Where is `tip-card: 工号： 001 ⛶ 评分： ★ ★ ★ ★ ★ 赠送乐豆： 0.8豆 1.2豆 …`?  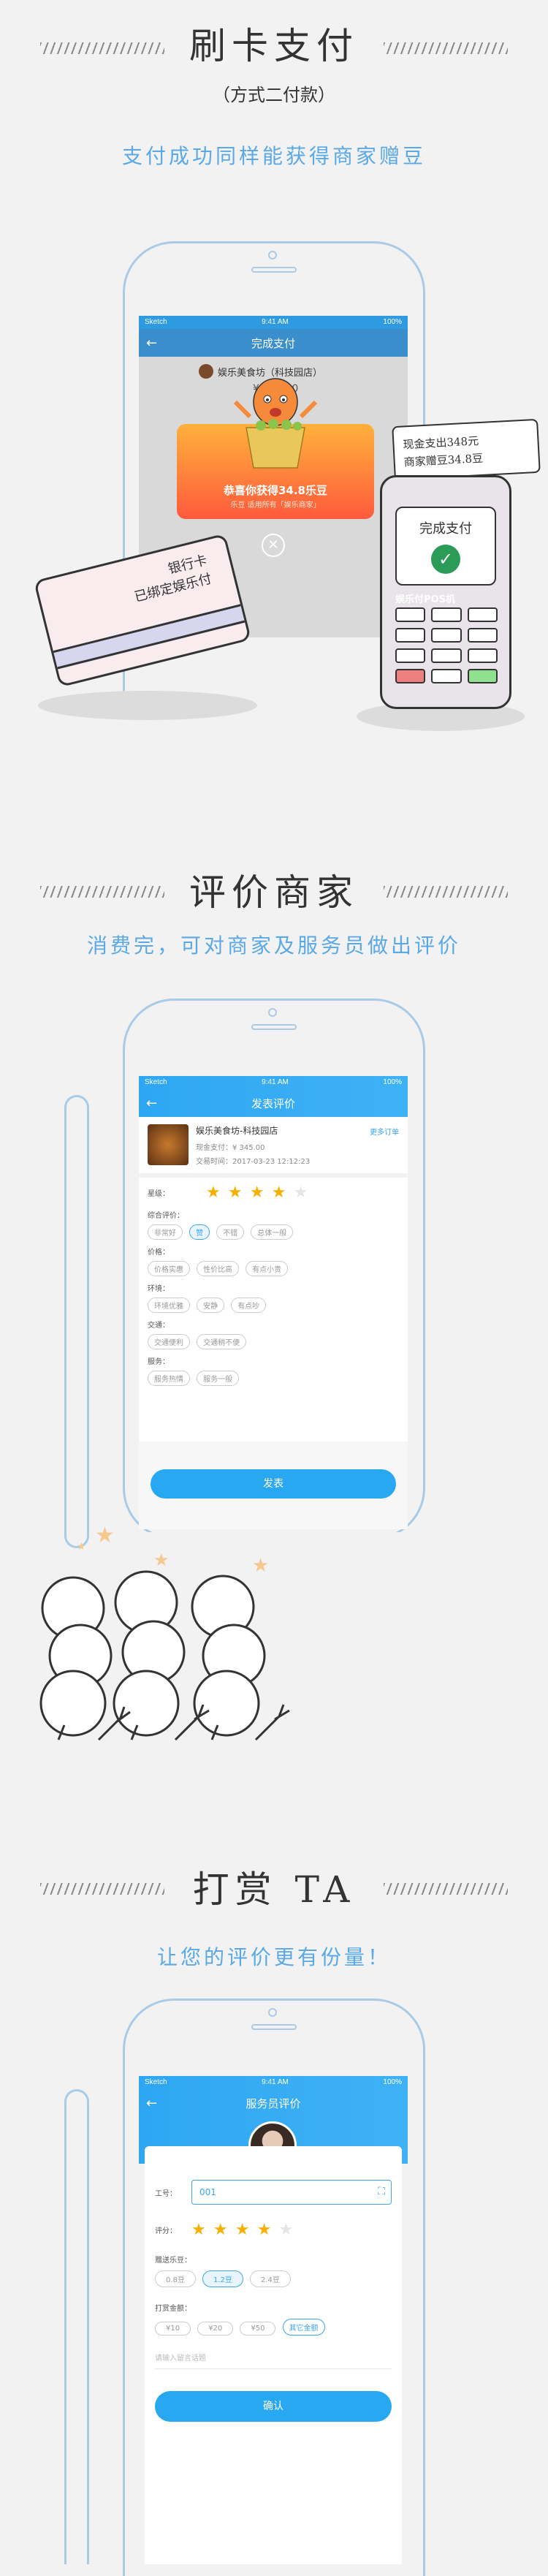 tip-card: 工号： 001 ⛶ 评分： ★ ★ ★ ★ ★ 赠送乐豆： 0.8豆 1.2豆 … is located at coordinates (273, 2355).